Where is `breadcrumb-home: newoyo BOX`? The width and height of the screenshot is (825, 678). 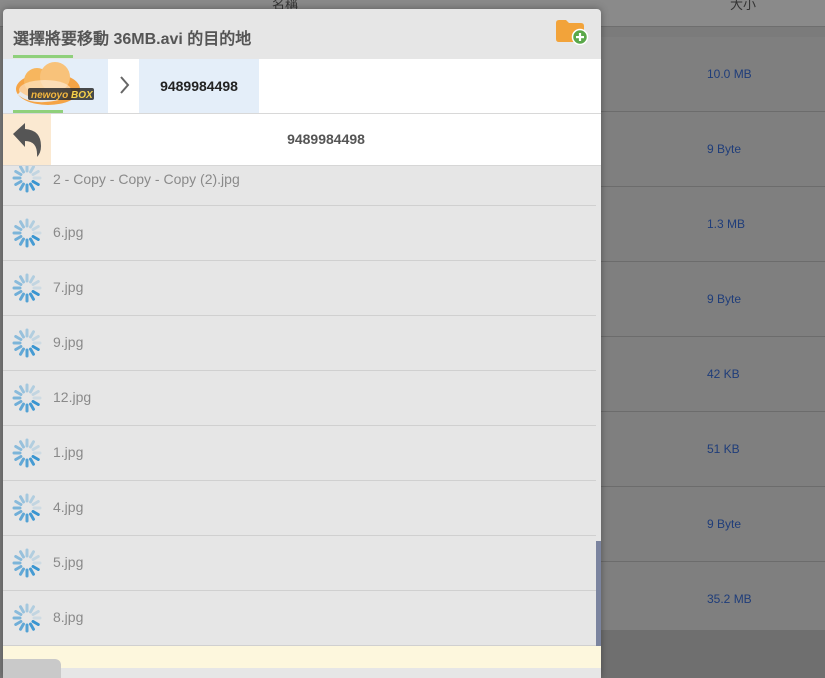 breadcrumb-home: newoyo BOX is located at coordinates (55, 86).